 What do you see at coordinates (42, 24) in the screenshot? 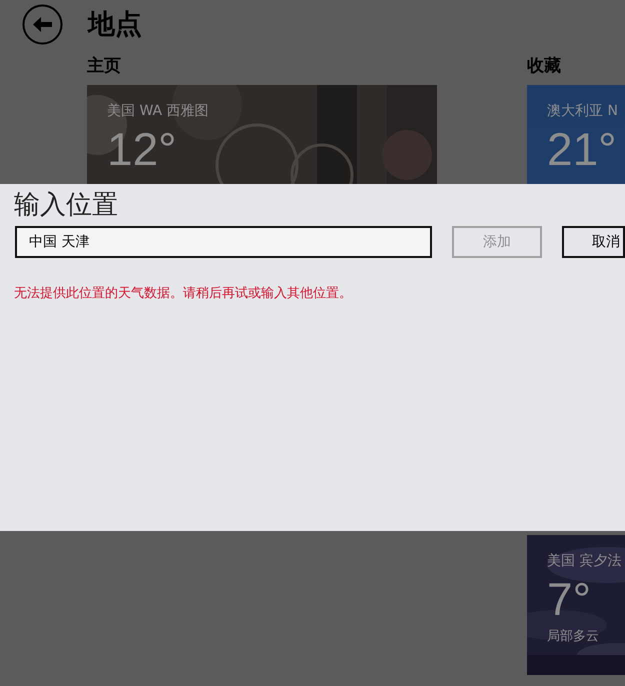
I see `back-icon` at bounding box center [42, 24].